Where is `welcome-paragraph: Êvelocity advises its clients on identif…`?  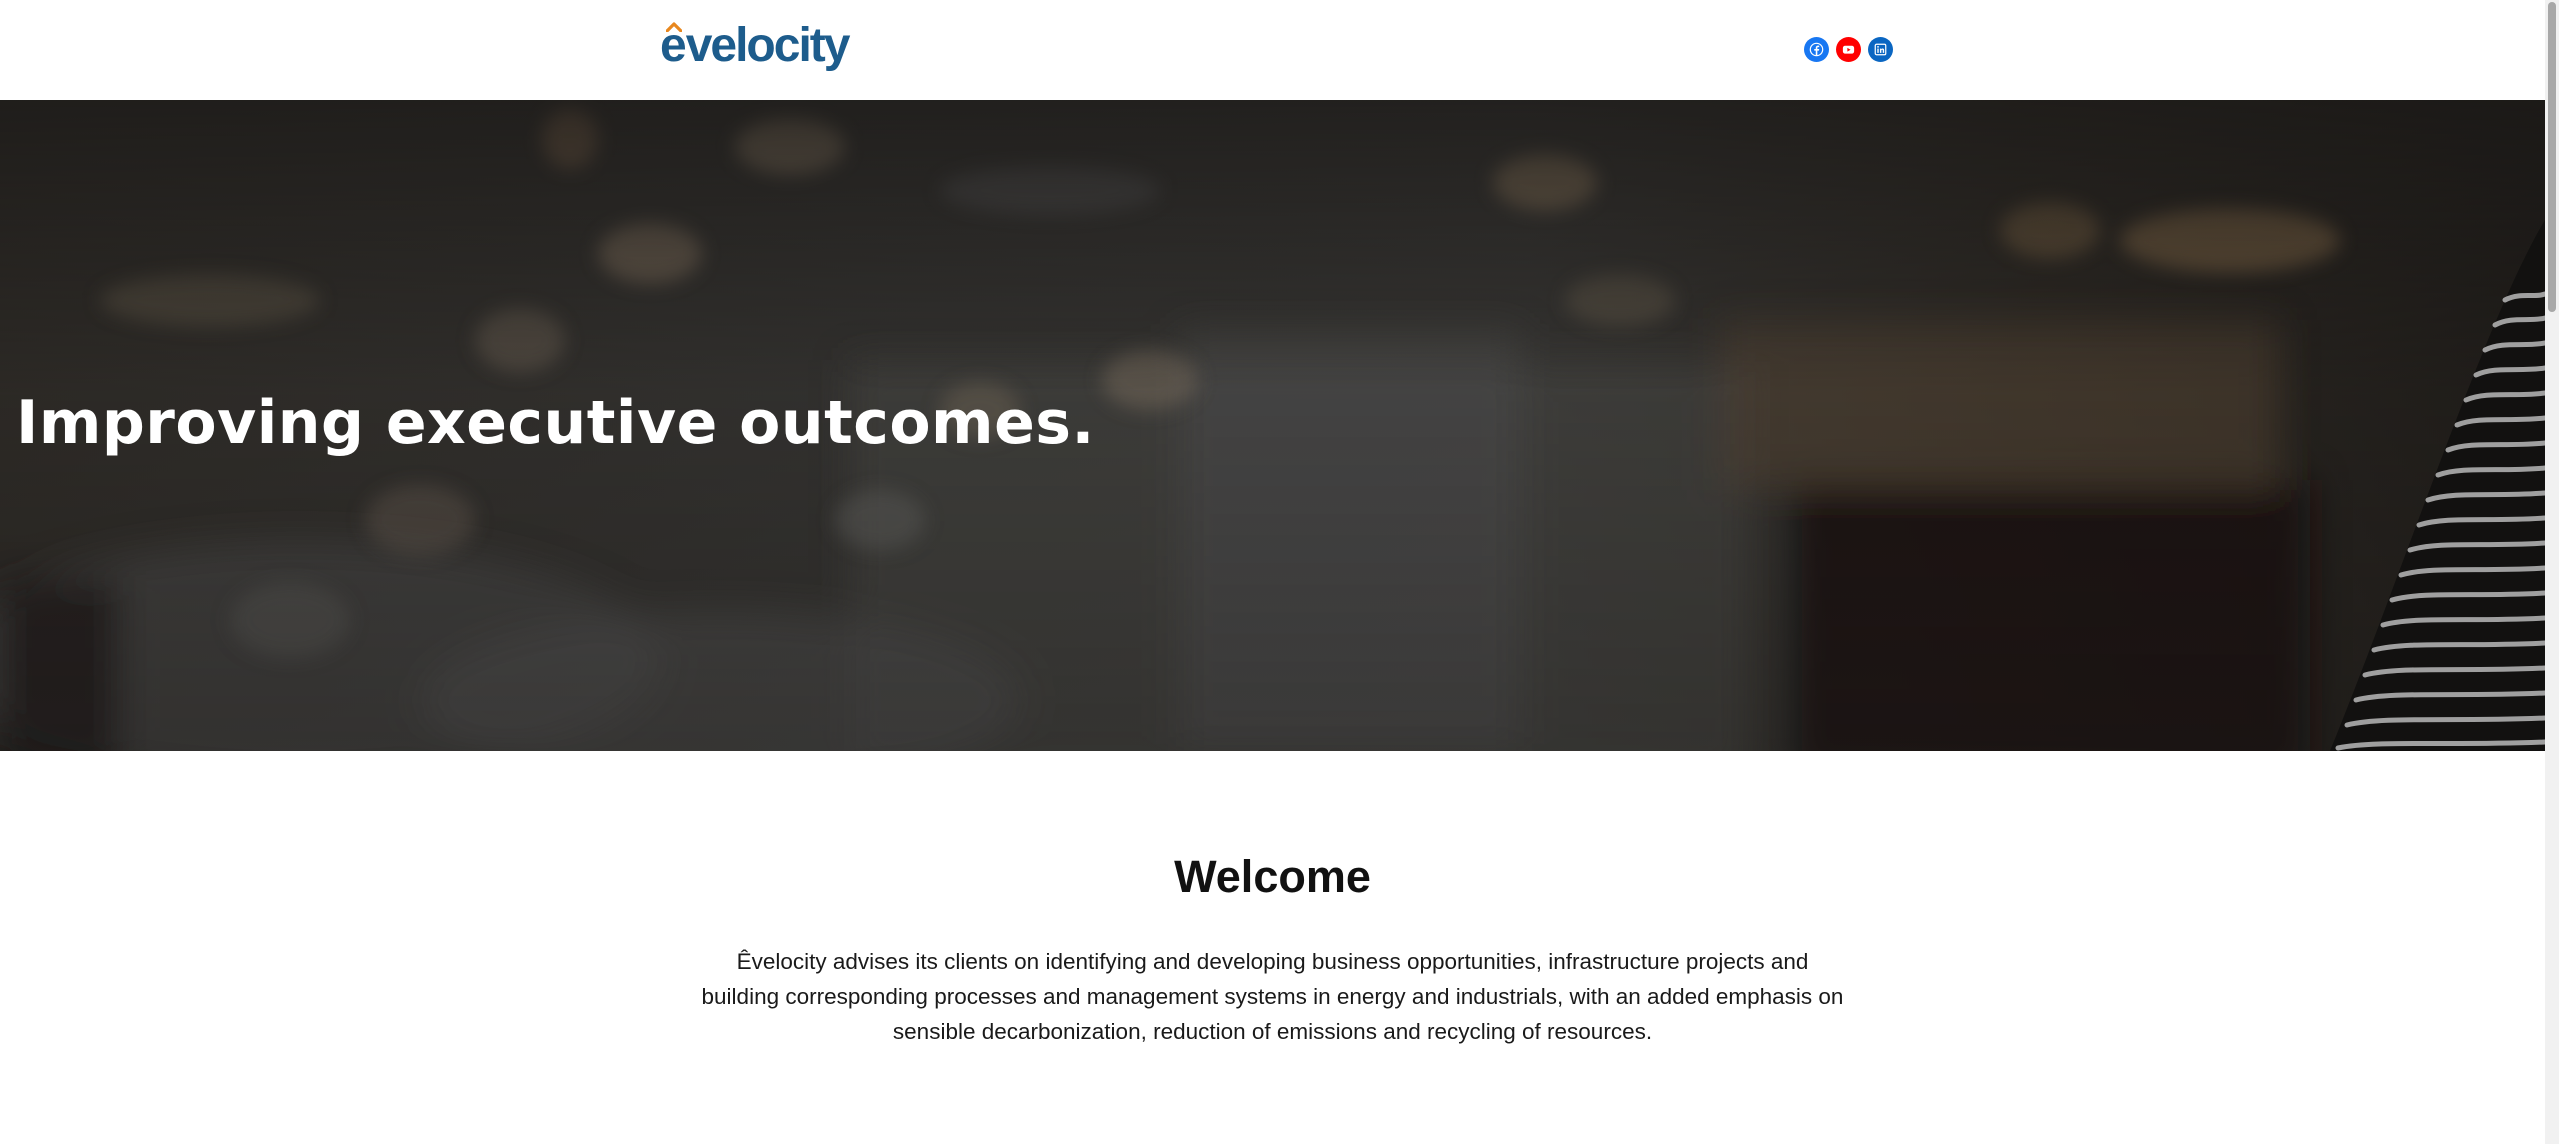 welcome-paragraph: Êvelocity advises its clients on identif… is located at coordinates (1272, 996).